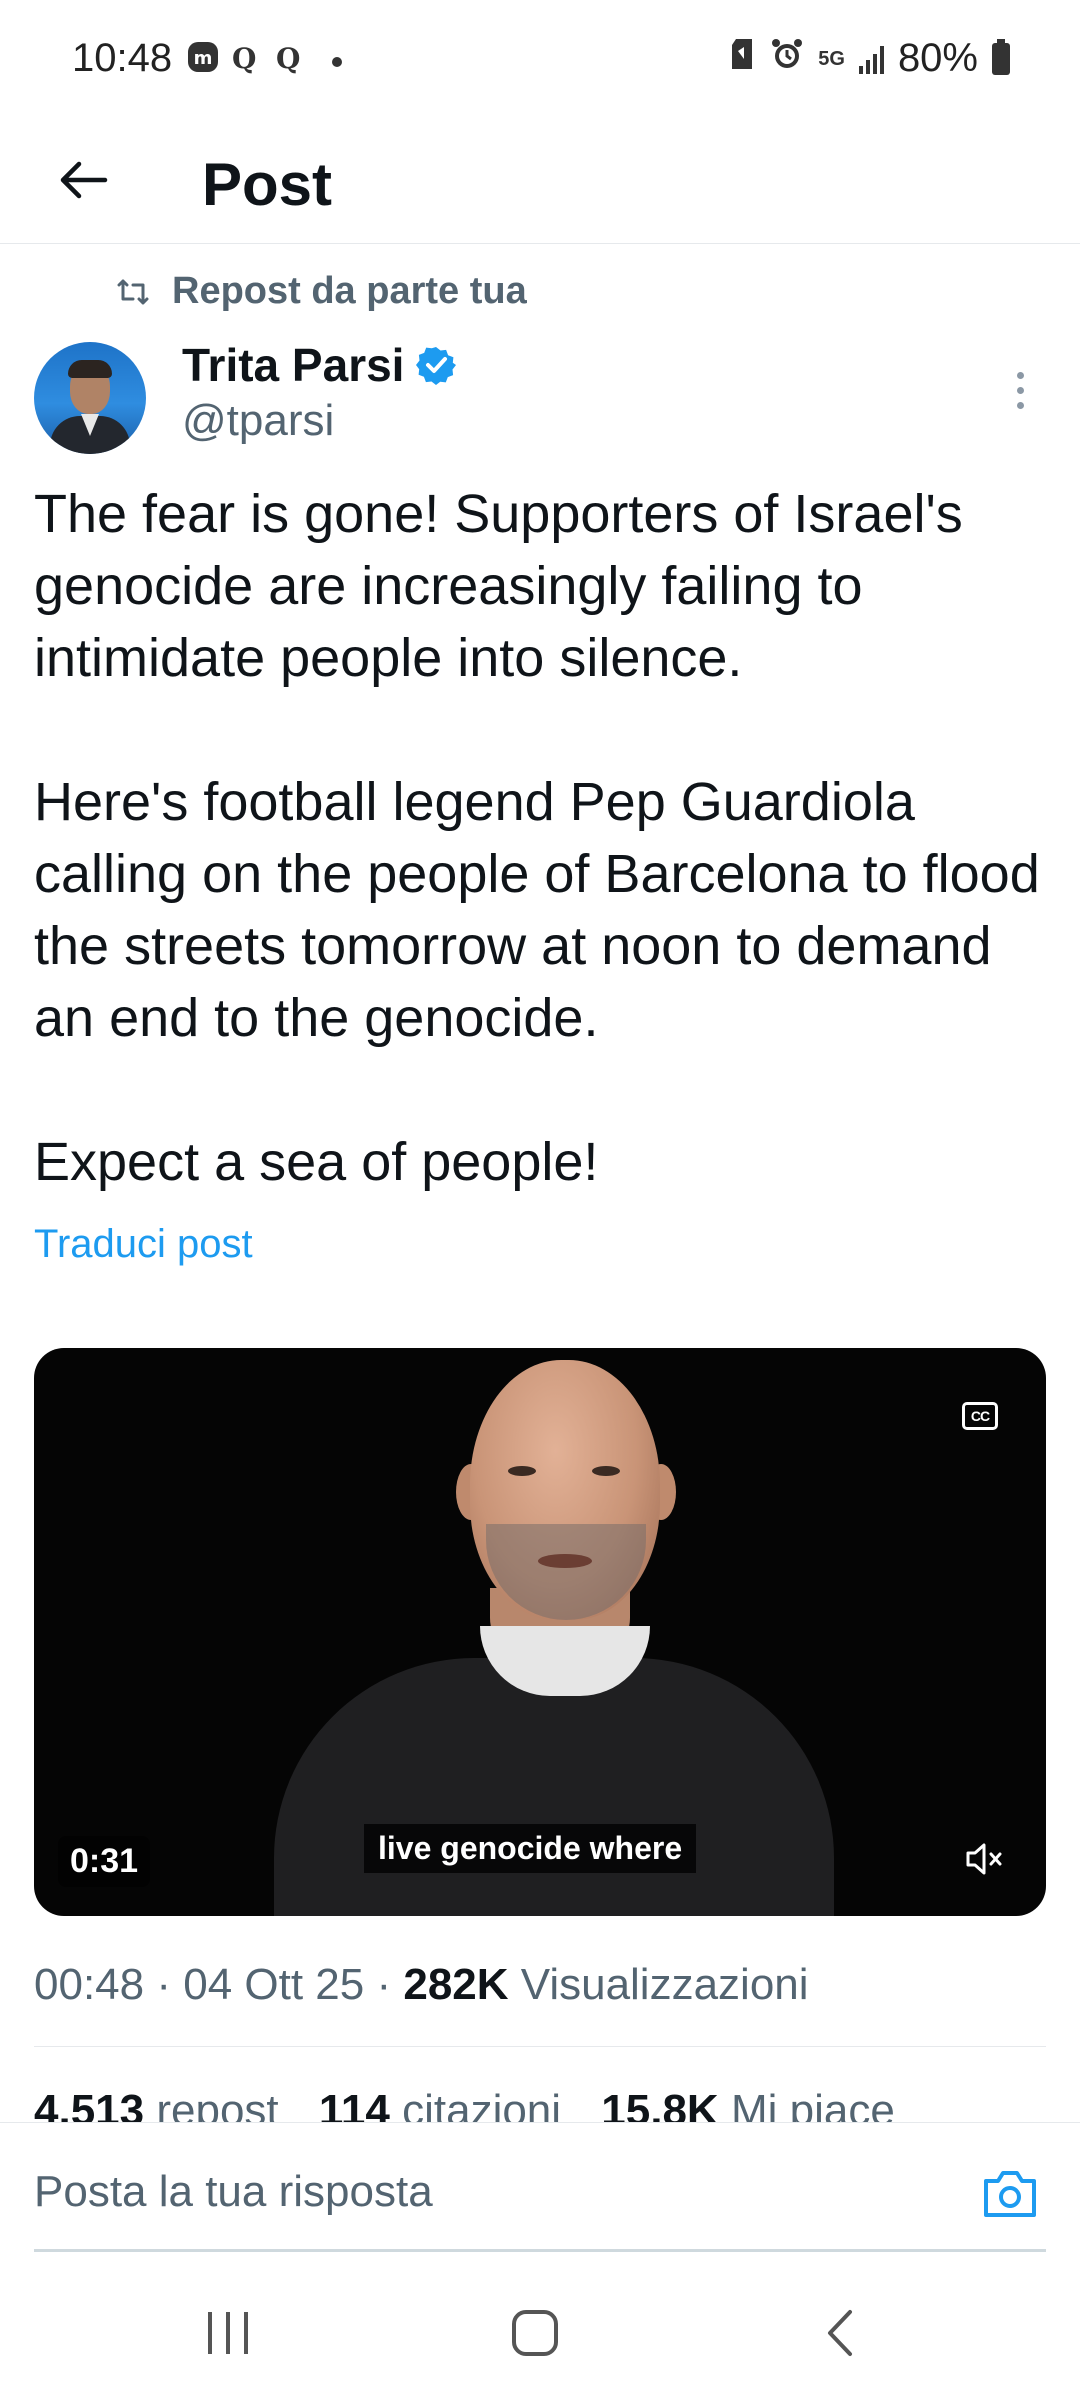  I want to click on video-frame, so click(554, 1787).